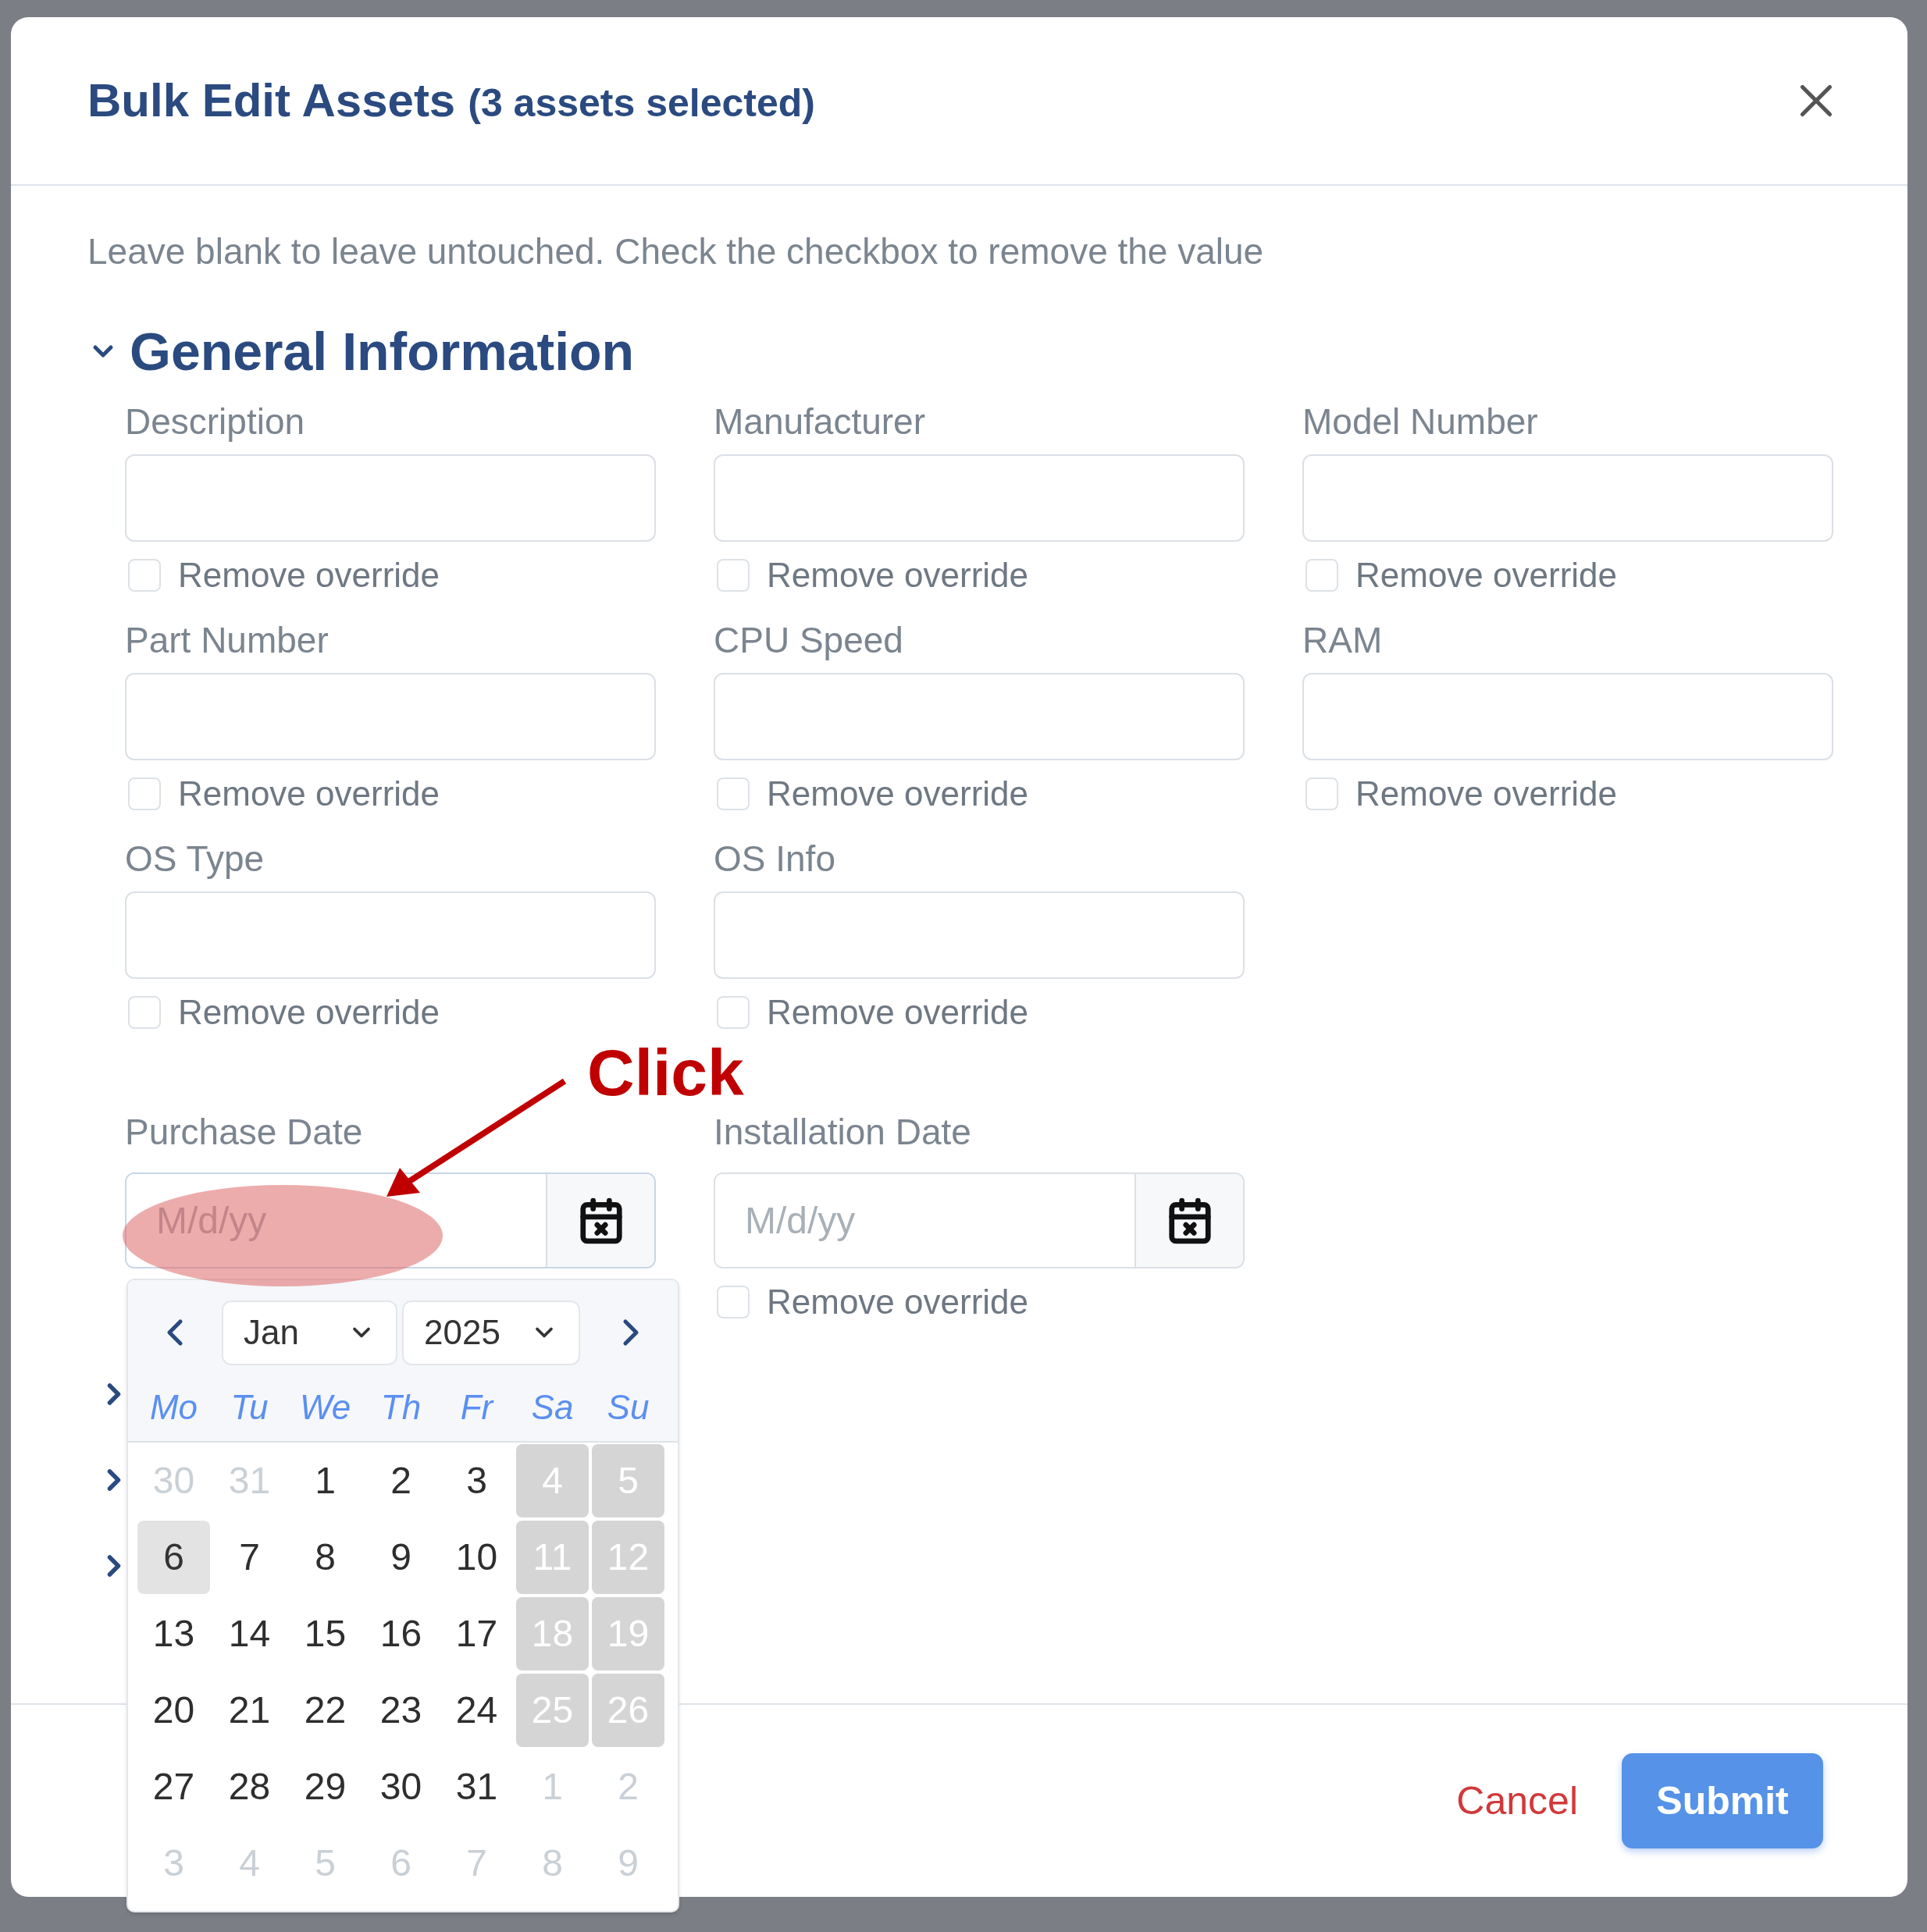 This screenshot has width=1927, height=1932. Describe the element at coordinates (641, 103) in the screenshot. I see `dialog-subtitle: (3 assets selected)` at that location.